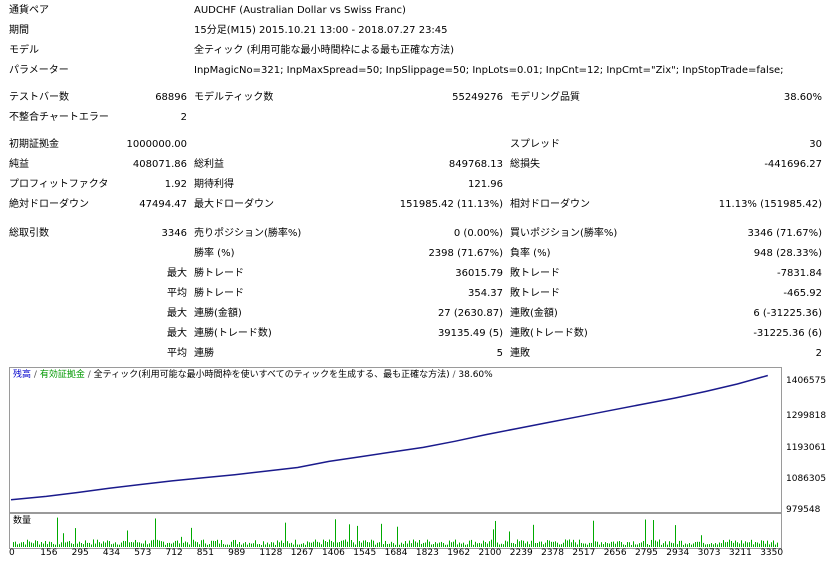 The width and height of the screenshot is (831, 563). Describe the element at coordinates (806, 448) in the screenshot. I see `y-tick-label: 1193061` at that location.